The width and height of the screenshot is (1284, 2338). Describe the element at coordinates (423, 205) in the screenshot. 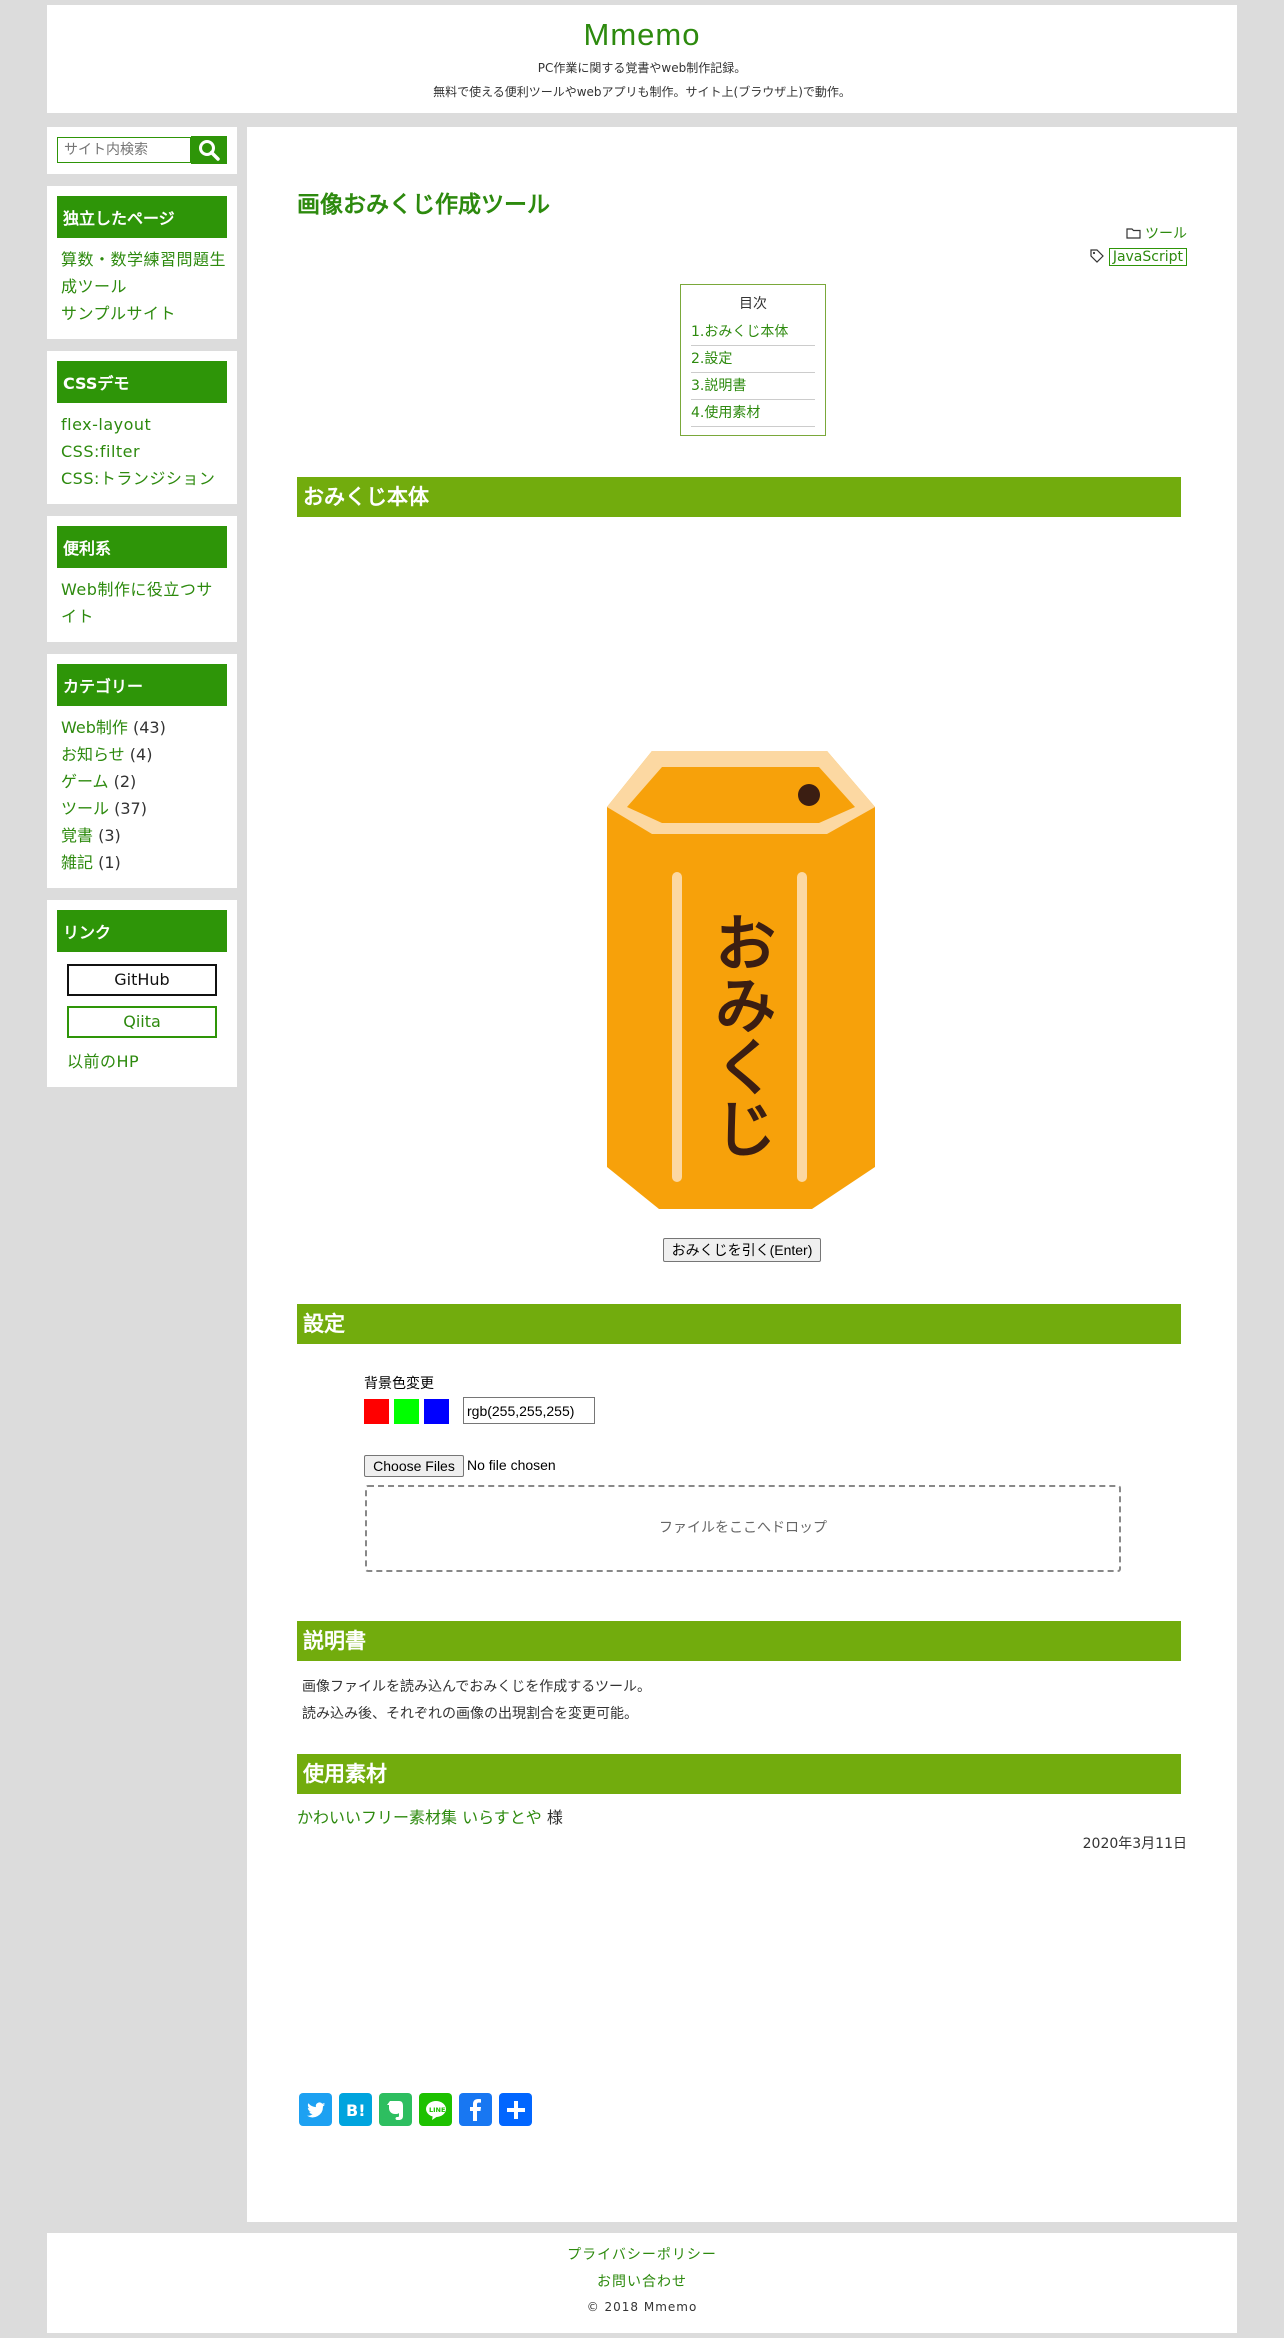

I see `post-title: 画像おみくじ作成ツール` at that location.